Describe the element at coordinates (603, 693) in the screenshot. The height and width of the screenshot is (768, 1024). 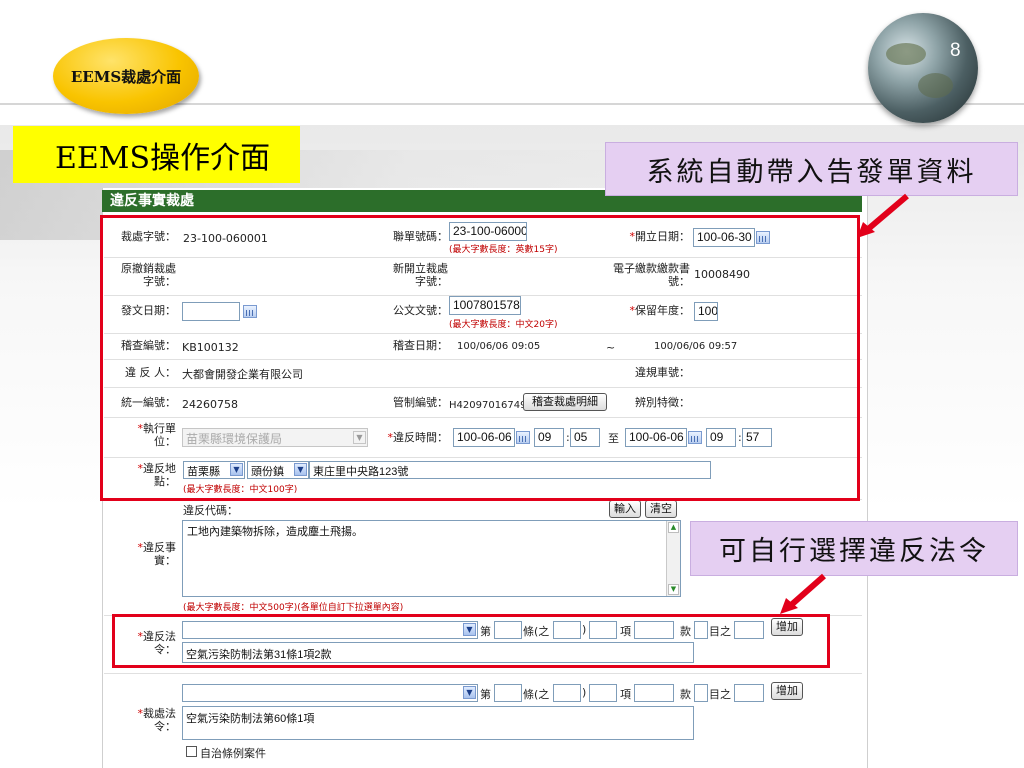
I see `penalty-item-input` at that location.